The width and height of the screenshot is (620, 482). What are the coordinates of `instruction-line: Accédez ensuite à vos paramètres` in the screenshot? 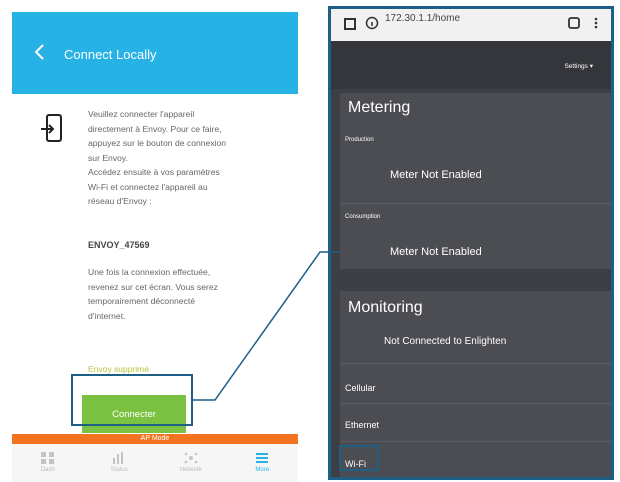 It's located at (154, 172).